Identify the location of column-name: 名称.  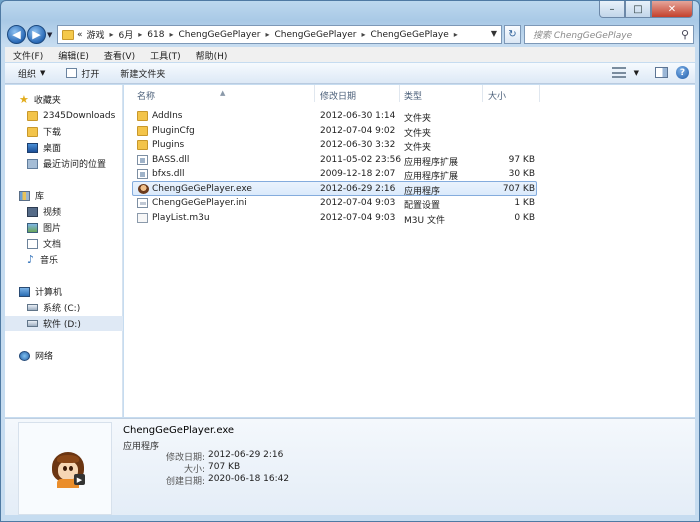
(146, 95).